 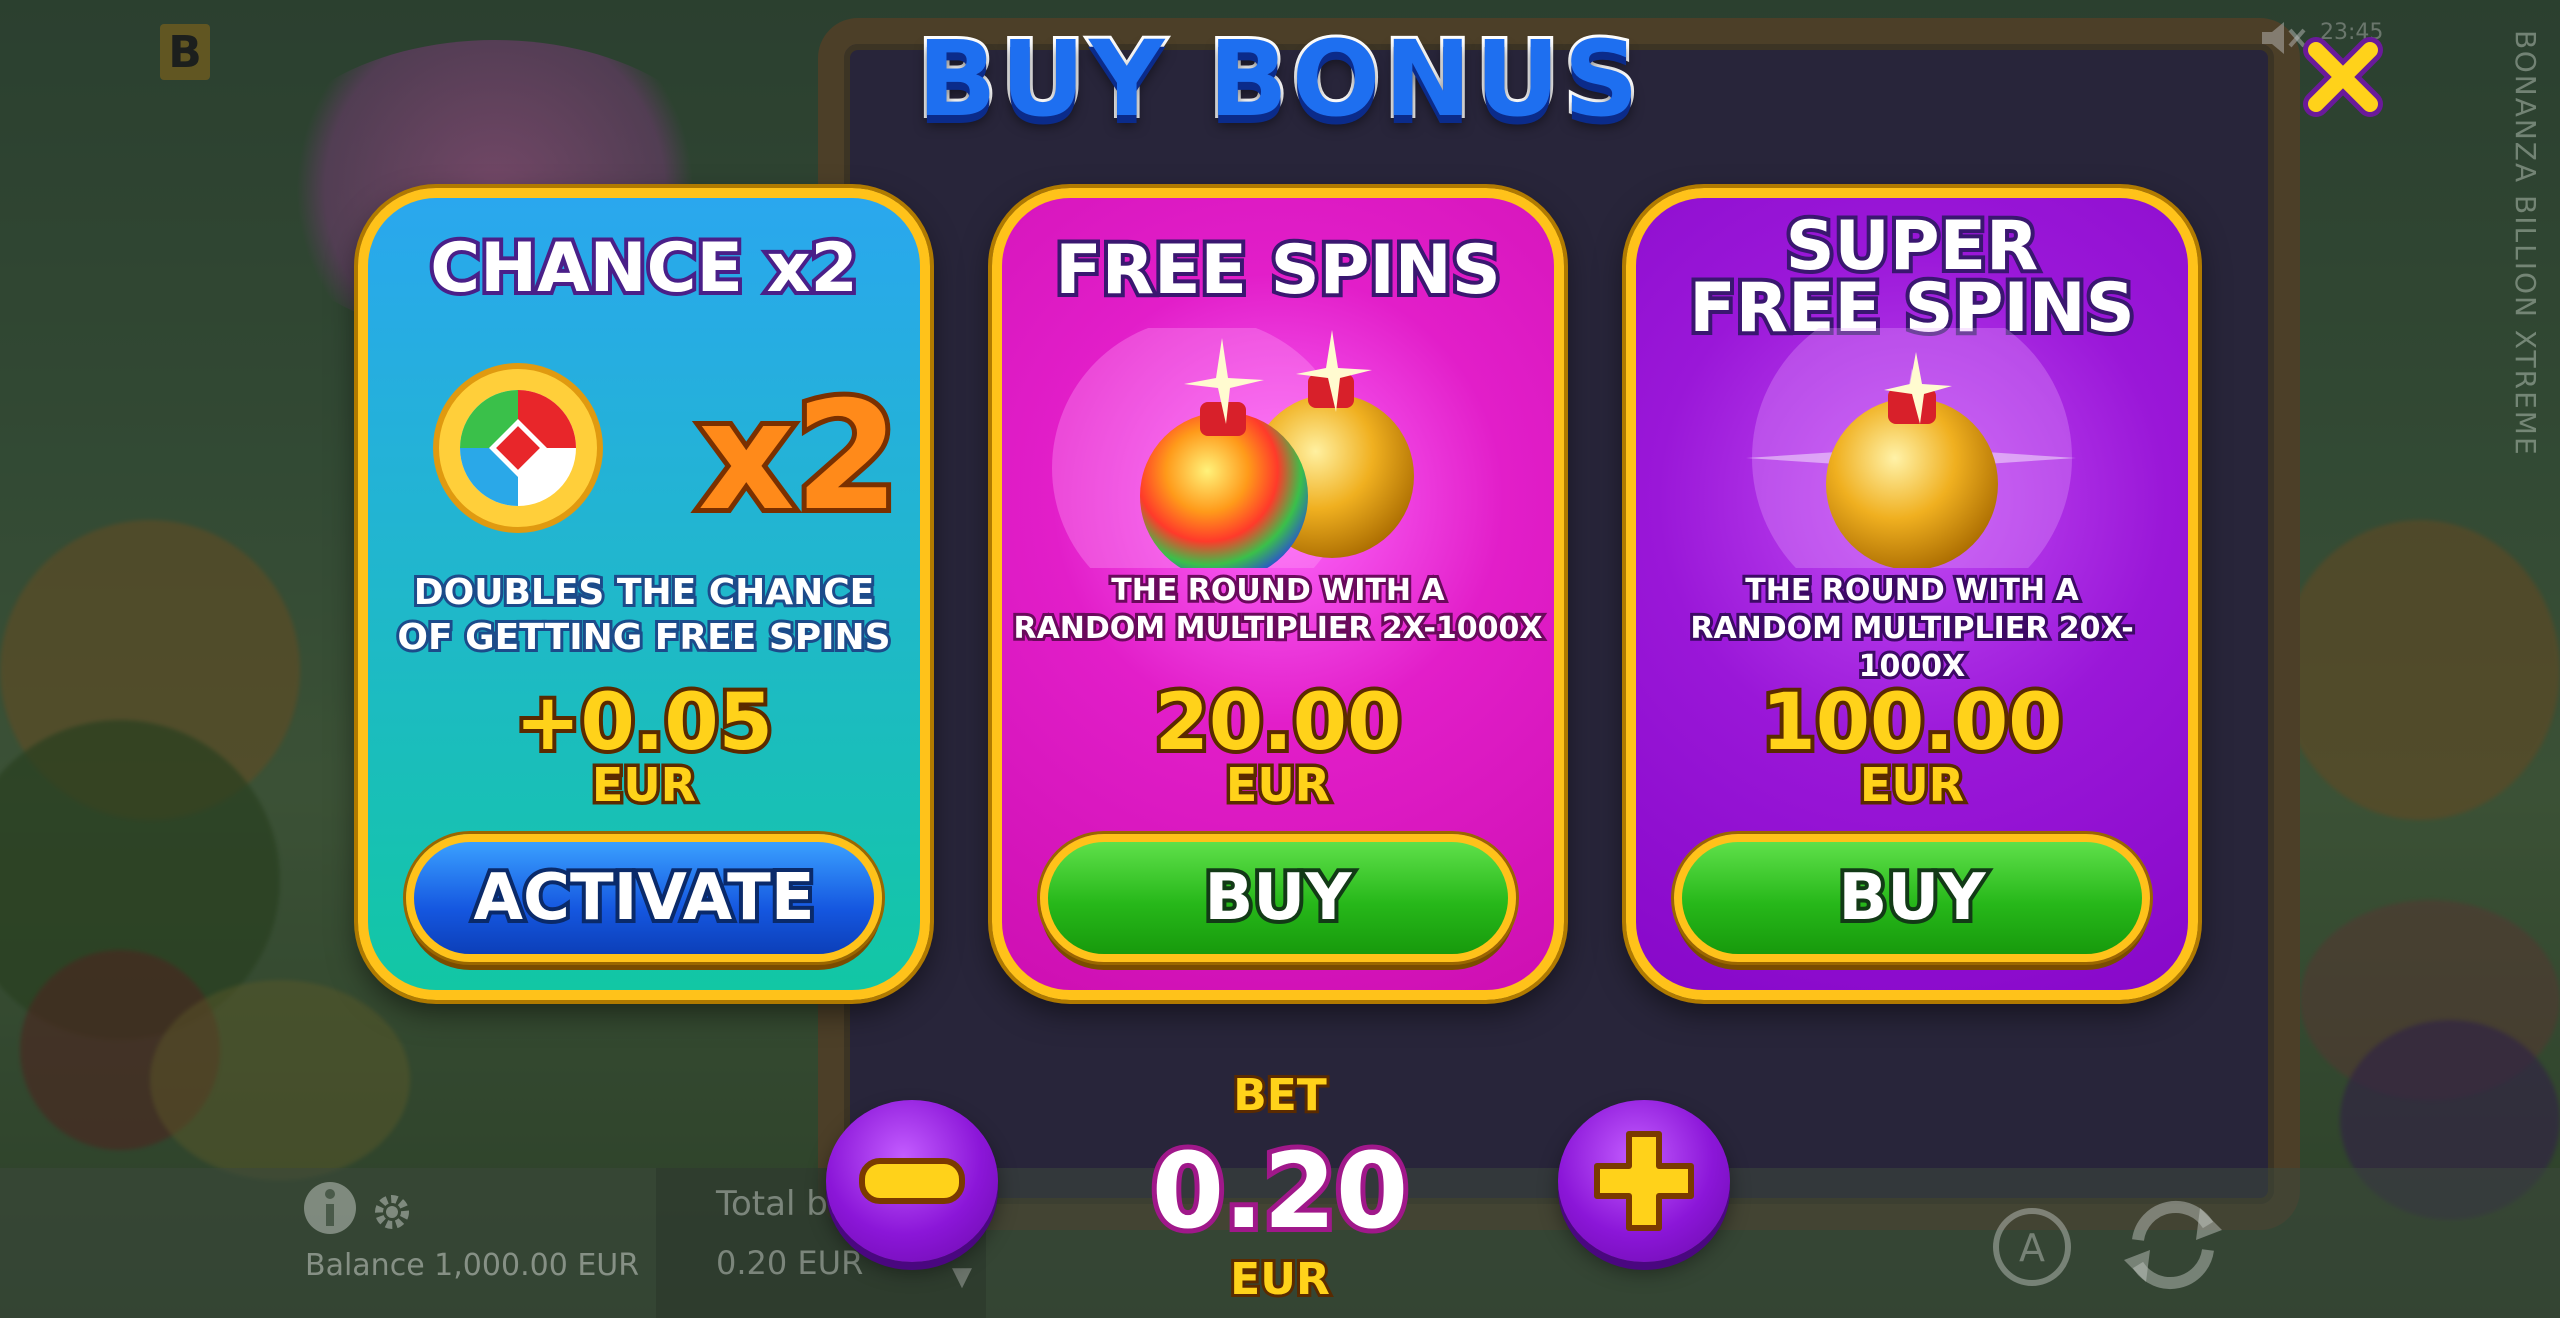 What do you see at coordinates (644, 448) in the screenshot?
I see `chance-x2-art: x2` at bounding box center [644, 448].